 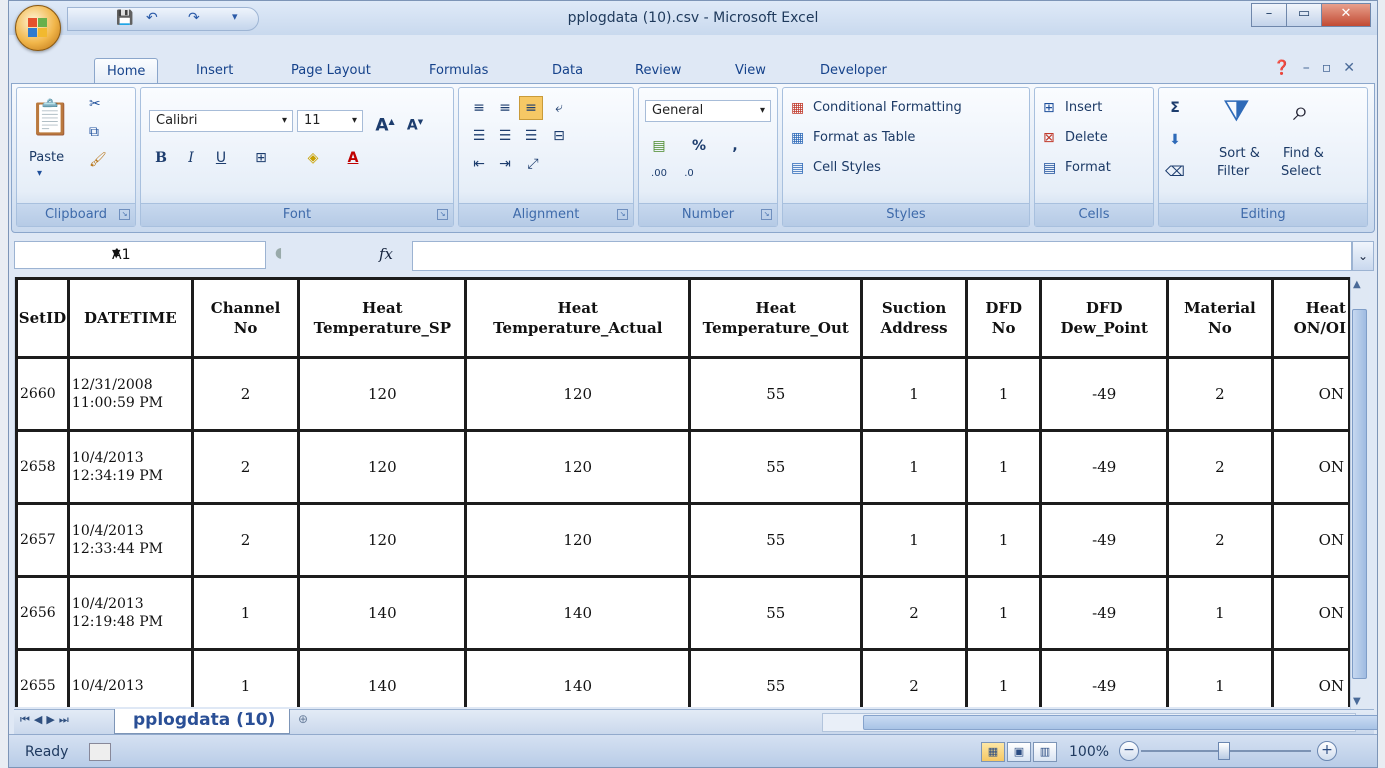 What do you see at coordinates (864, 137) in the screenshot?
I see `format-as-table-button: Format as Table` at bounding box center [864, 137].